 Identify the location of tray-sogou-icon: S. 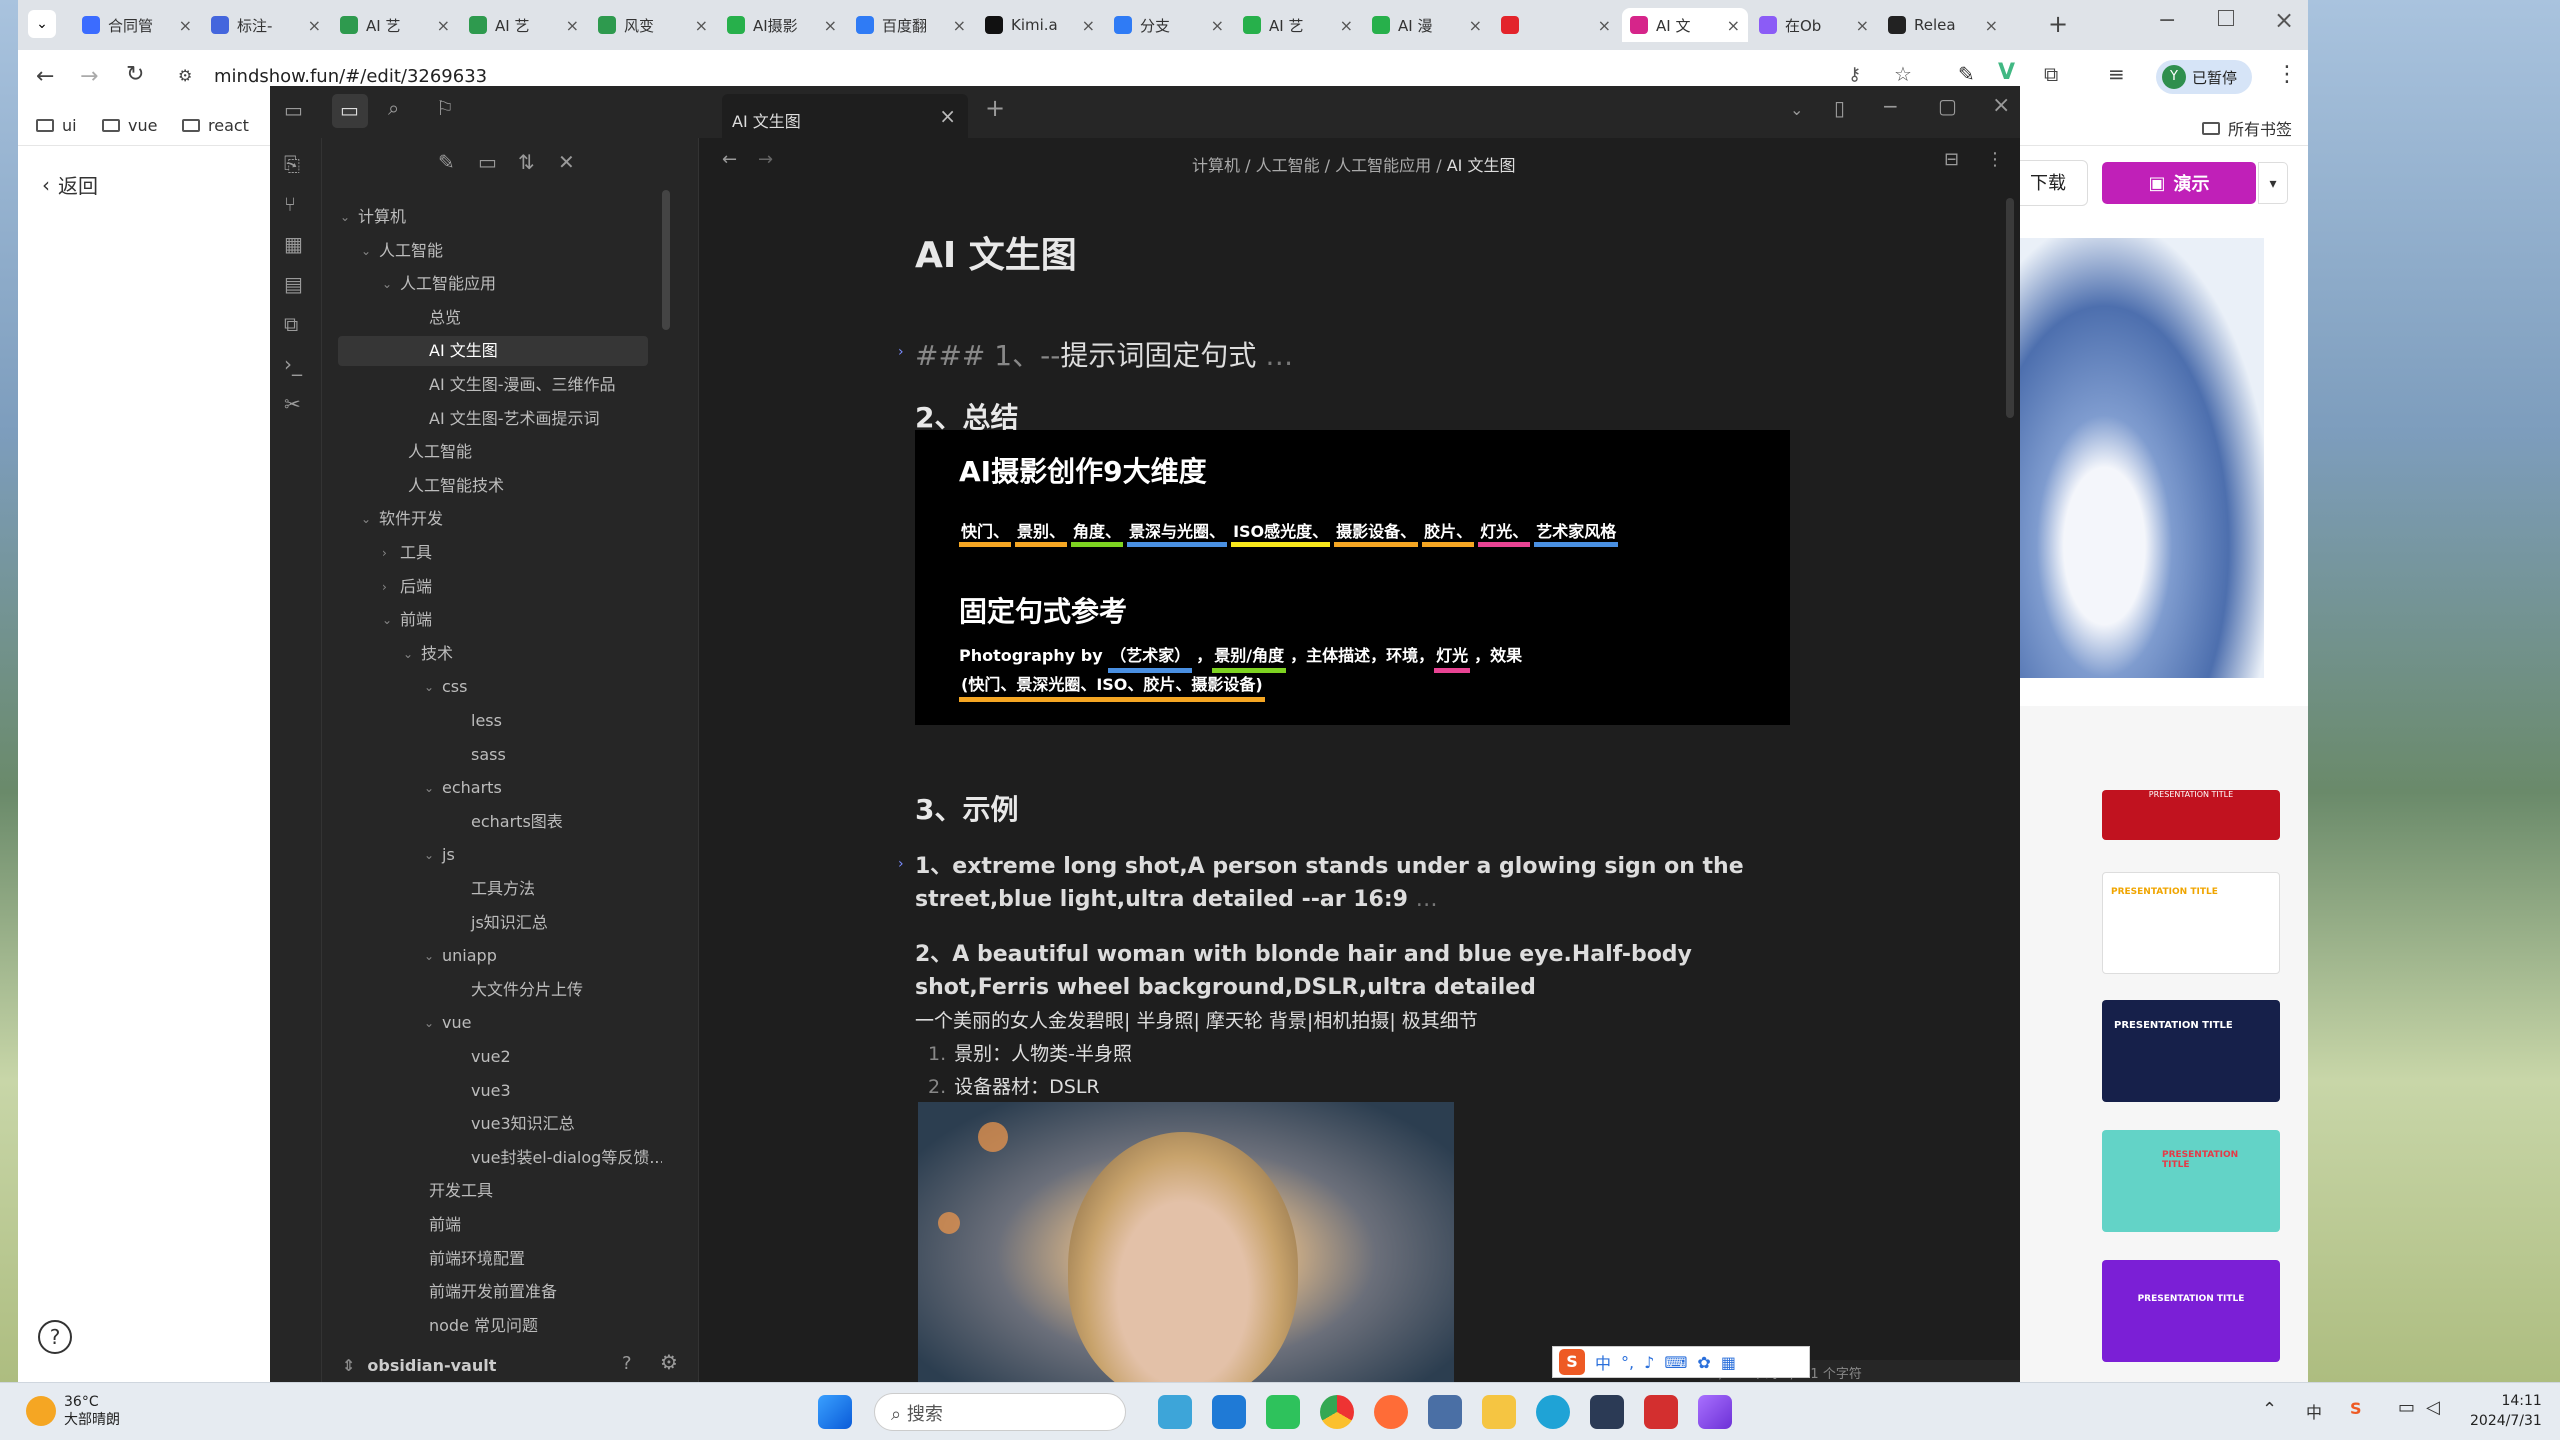
(2356, 1408).